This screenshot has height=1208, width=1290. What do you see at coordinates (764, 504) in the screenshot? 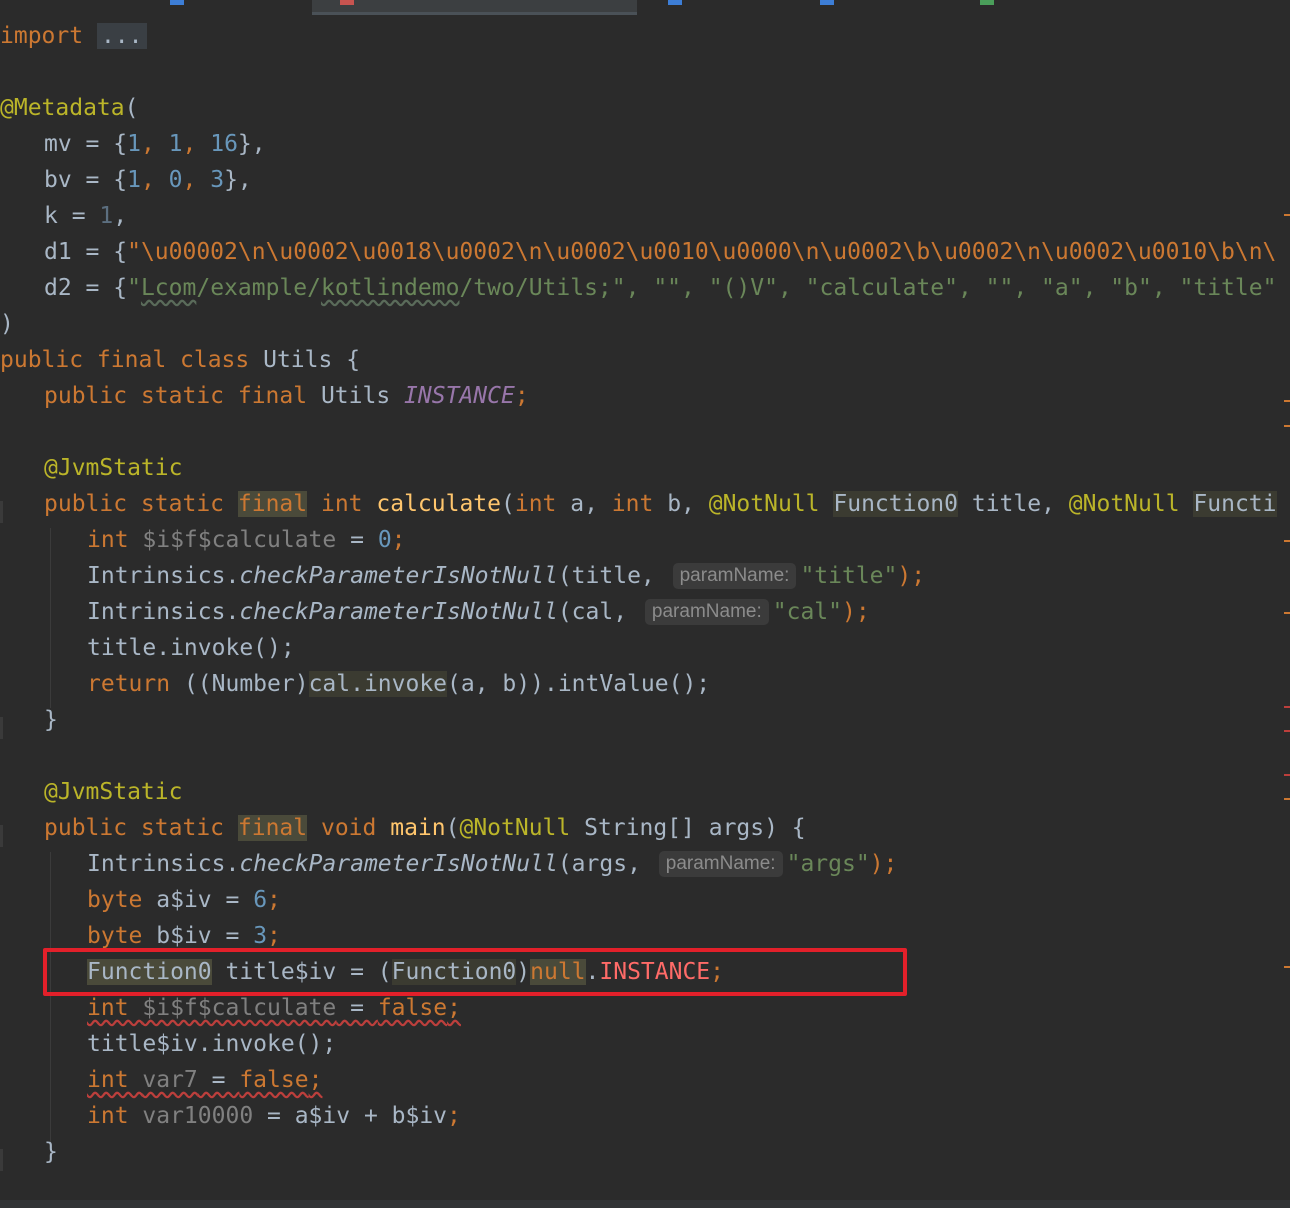
I see `annotation: @NotNull` at bounding box center [764, 504].